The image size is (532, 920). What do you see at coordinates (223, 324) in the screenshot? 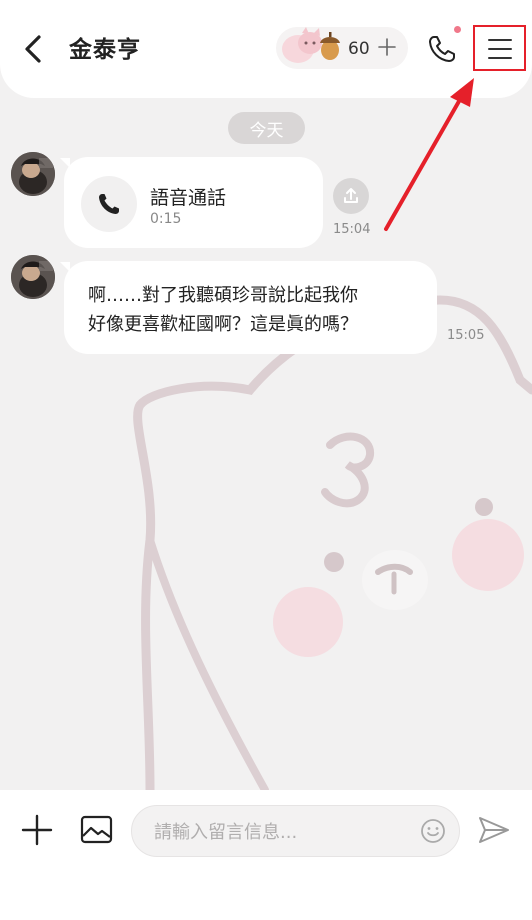
I see `message-line: 好像更喜歡柾國啊？這是眞的嗎？` at bounding box center [223, 324].